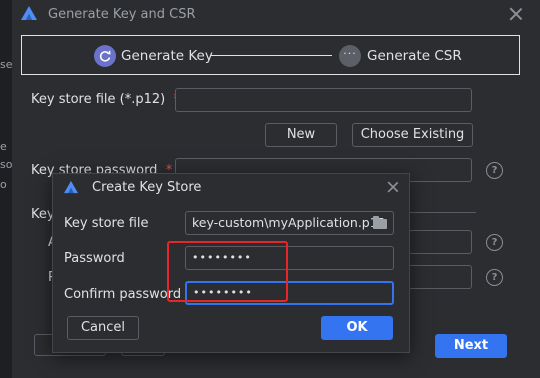  Describe the element at coordinates (94, 258) in the screenshot. I see `password-label: Password` at that location.